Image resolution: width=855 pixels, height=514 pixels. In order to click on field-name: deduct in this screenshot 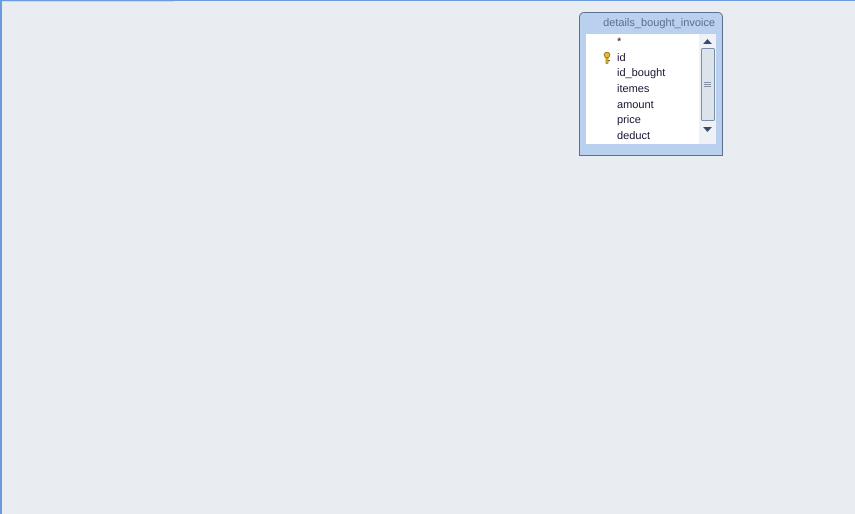, I will do `click(633, 136)`.